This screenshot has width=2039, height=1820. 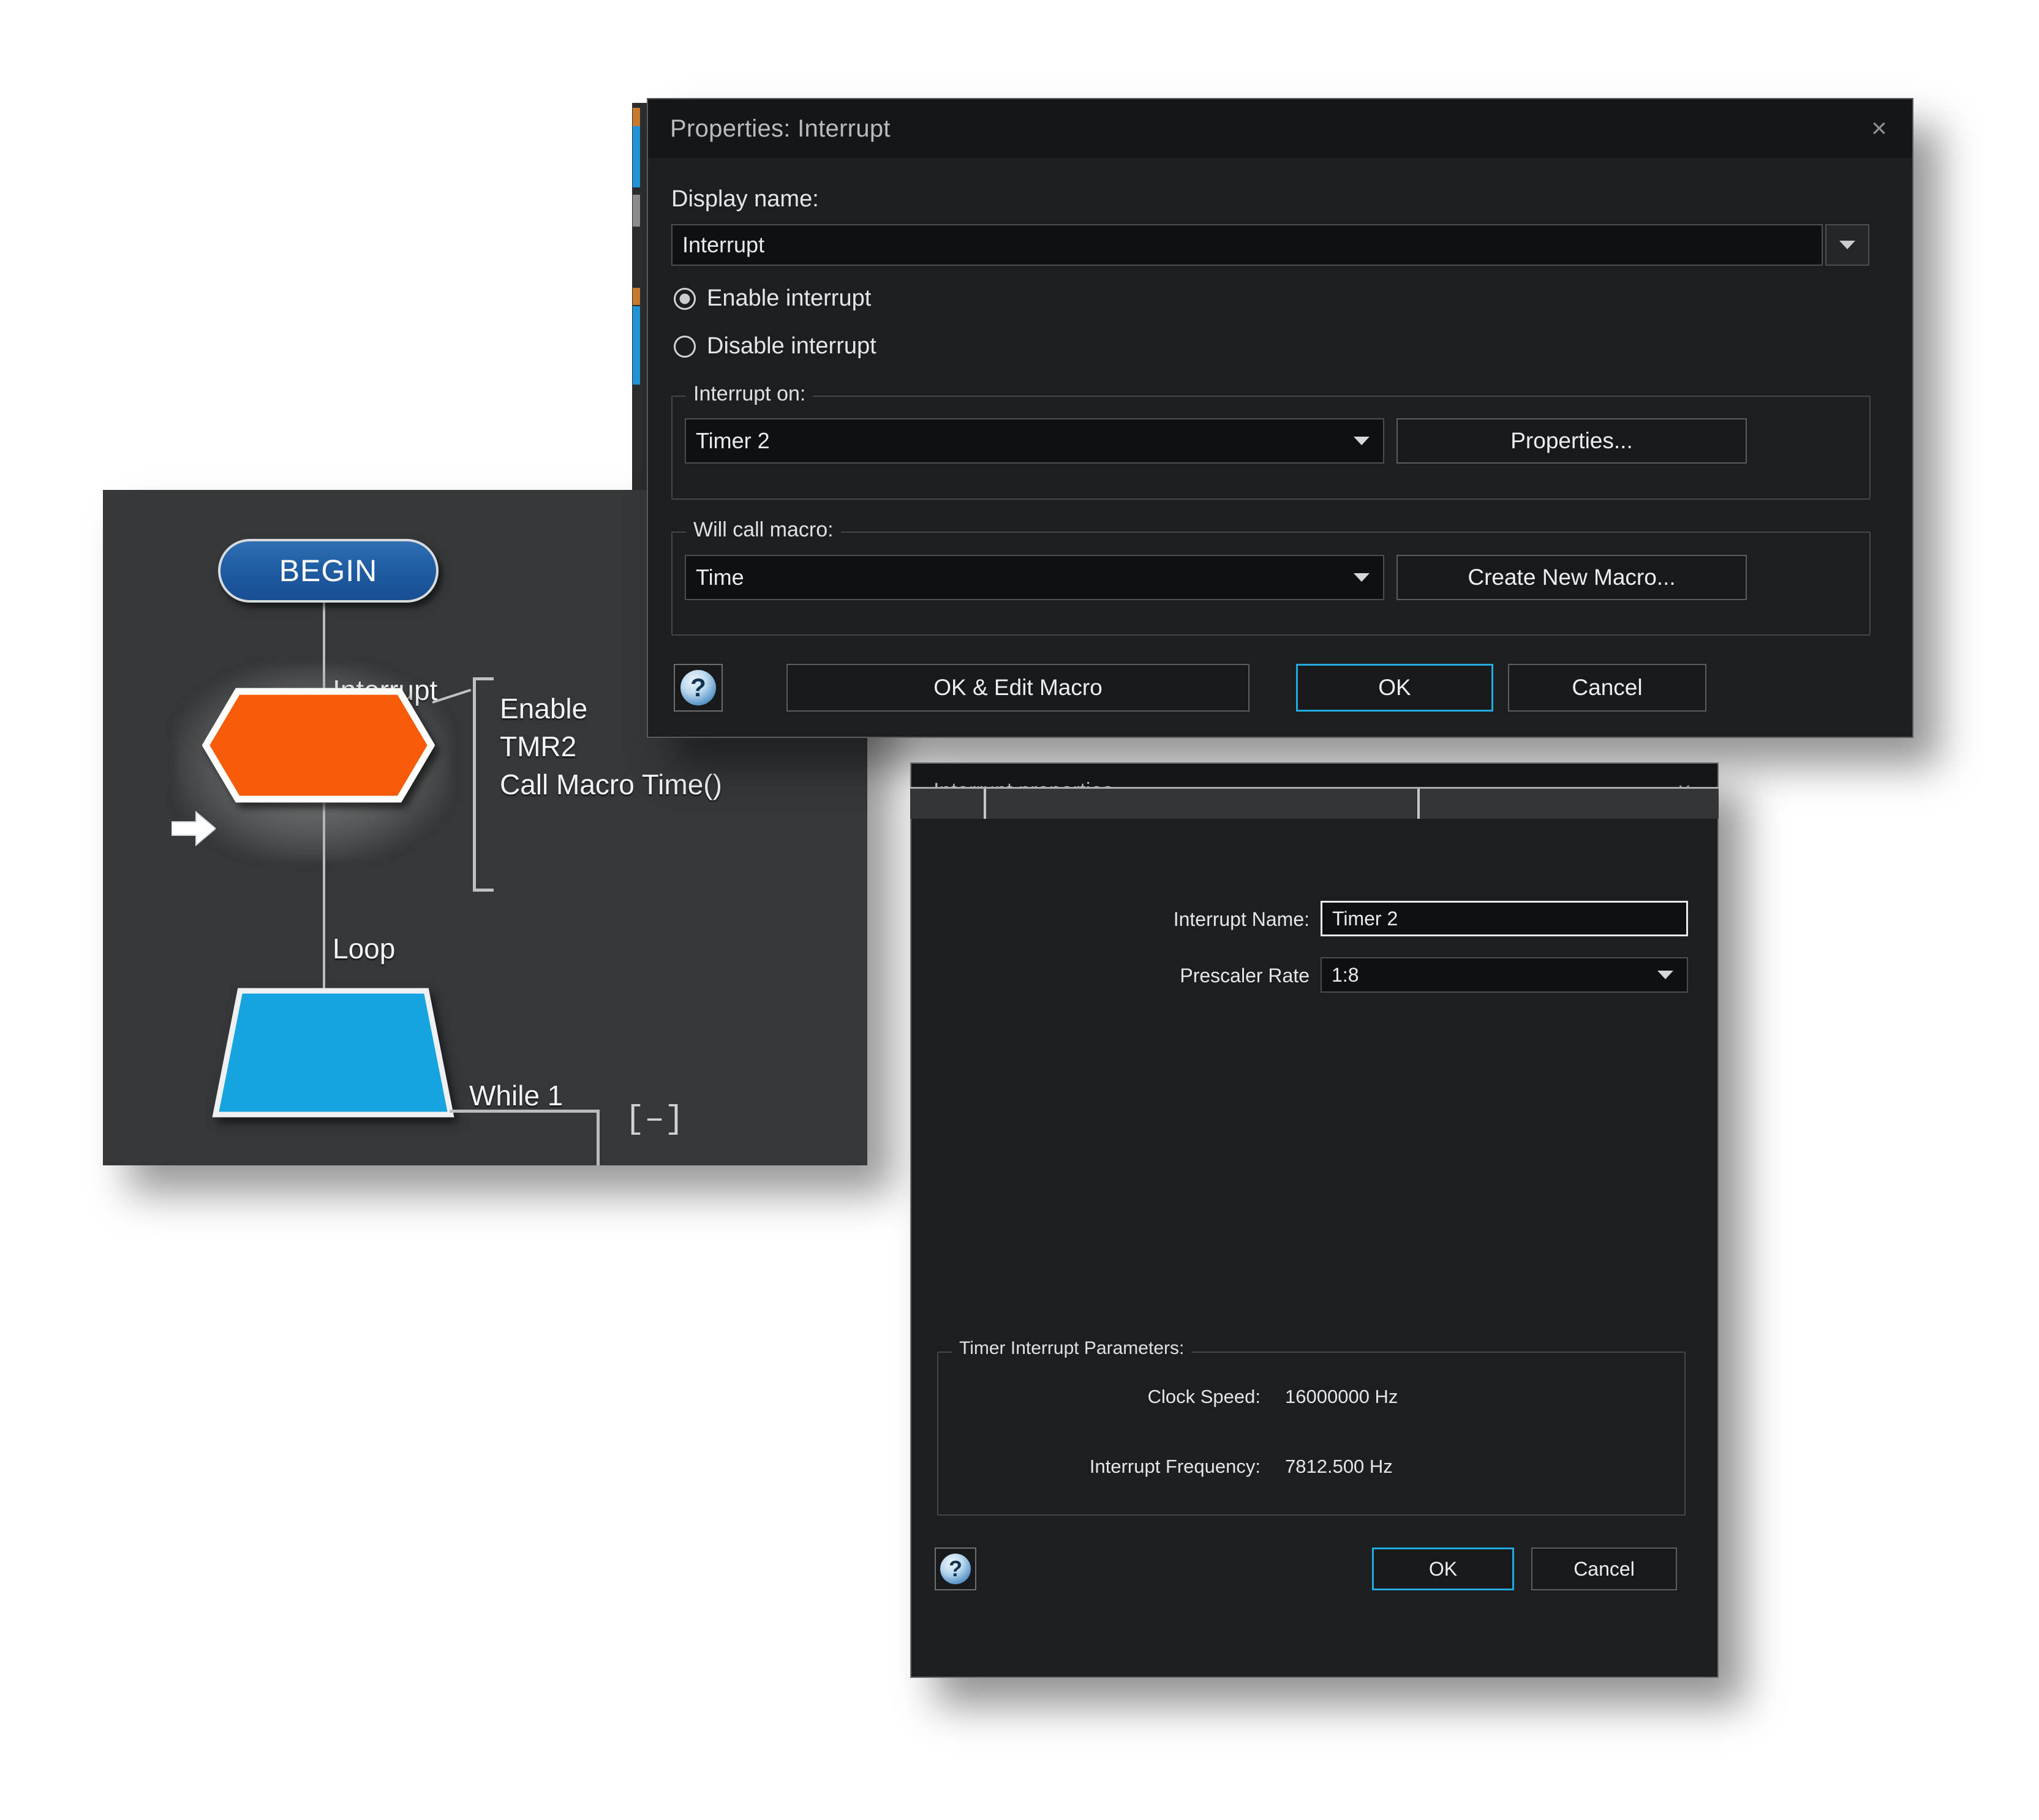 What do you see at coordinates (1879, 128) in the screenshot?
I see `close-icon: ×` at bounding box center [1879, 128].